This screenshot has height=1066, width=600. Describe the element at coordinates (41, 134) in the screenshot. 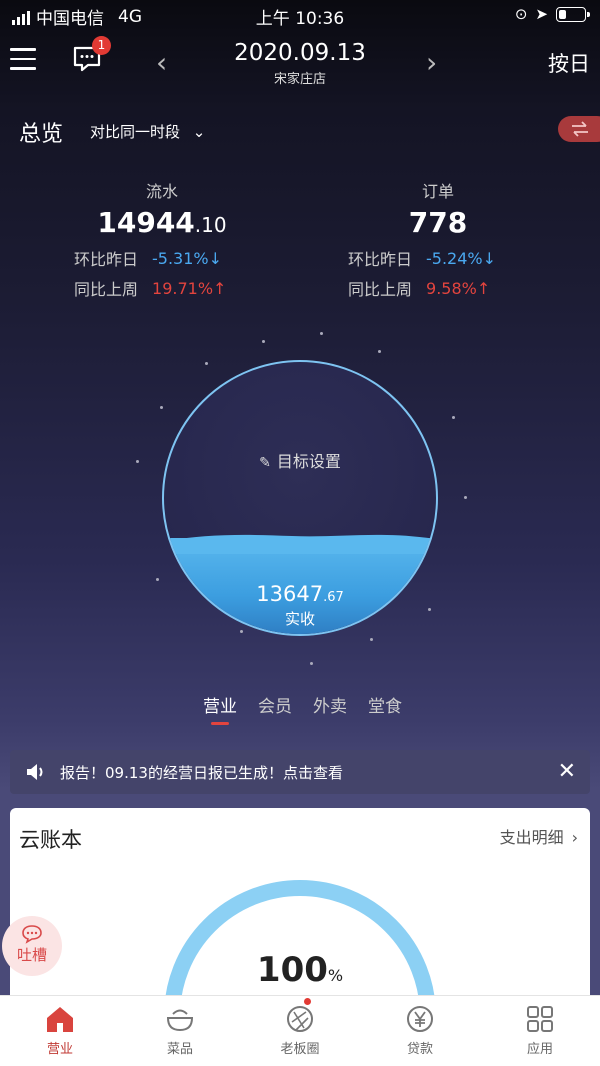

I see `overview-title: 总览` at that location.